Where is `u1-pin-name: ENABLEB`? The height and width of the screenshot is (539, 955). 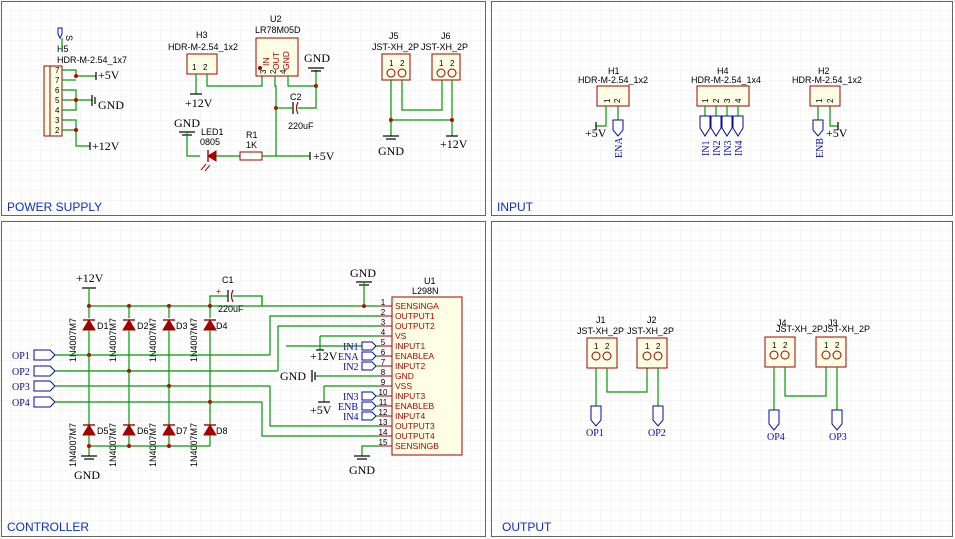
u1-pin-name: ENABLEB is located at coordinates (415, 406).